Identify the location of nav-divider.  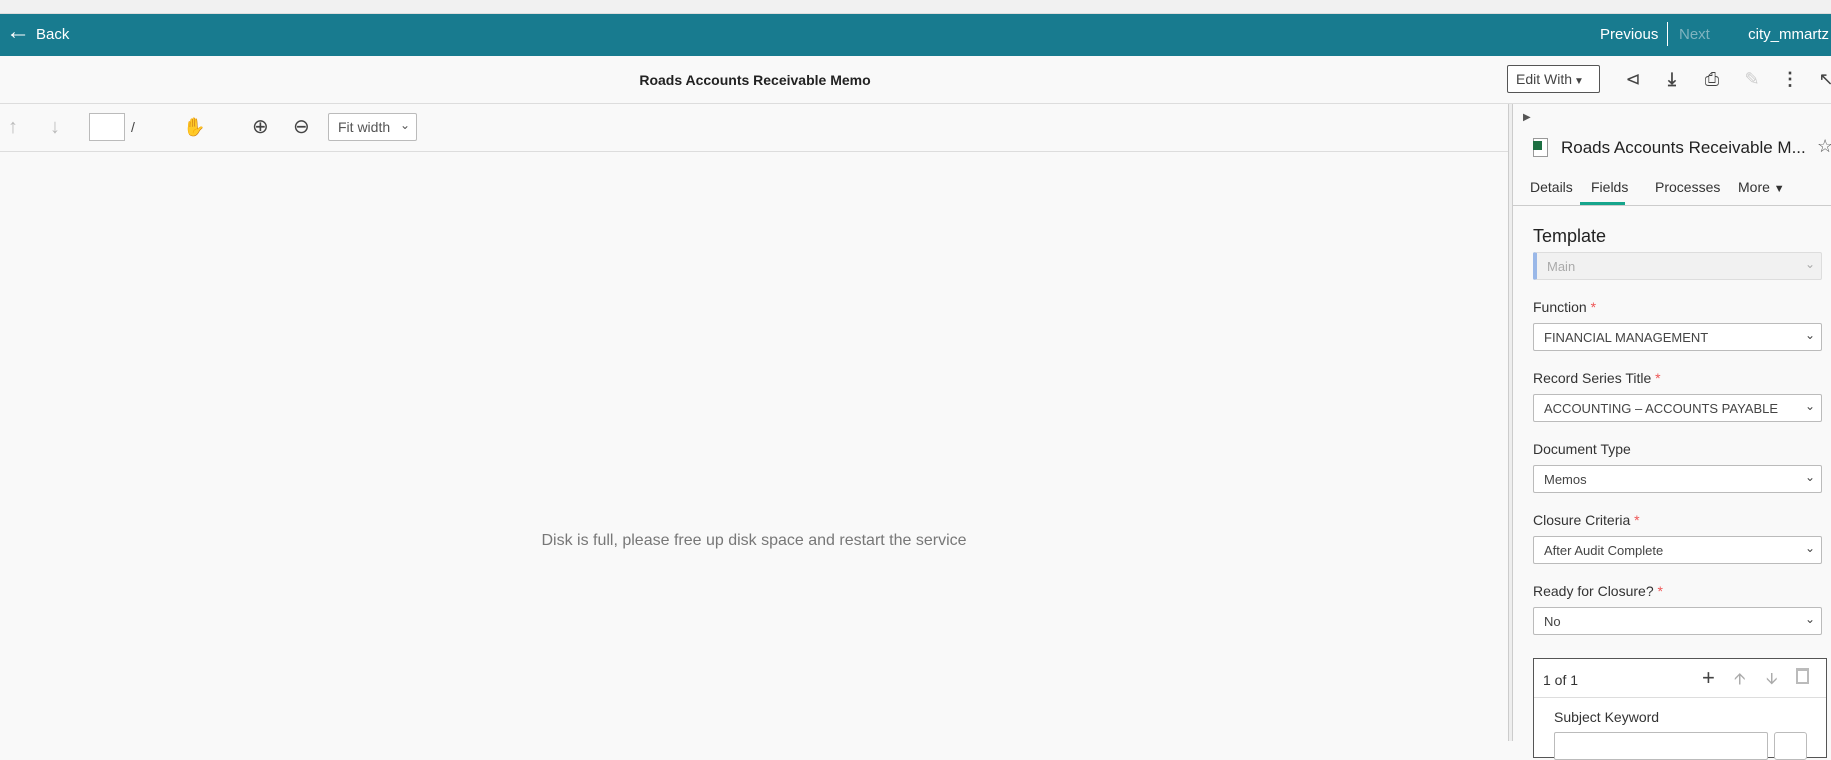
(1667, 34).